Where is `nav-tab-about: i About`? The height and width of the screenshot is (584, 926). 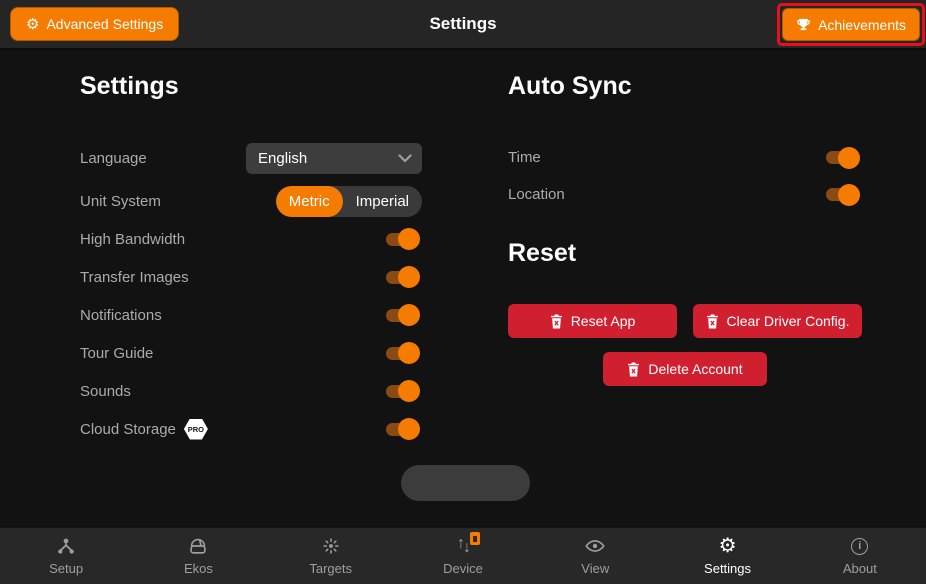 nav-tab-about: i About is located at coordinates (860, 556).